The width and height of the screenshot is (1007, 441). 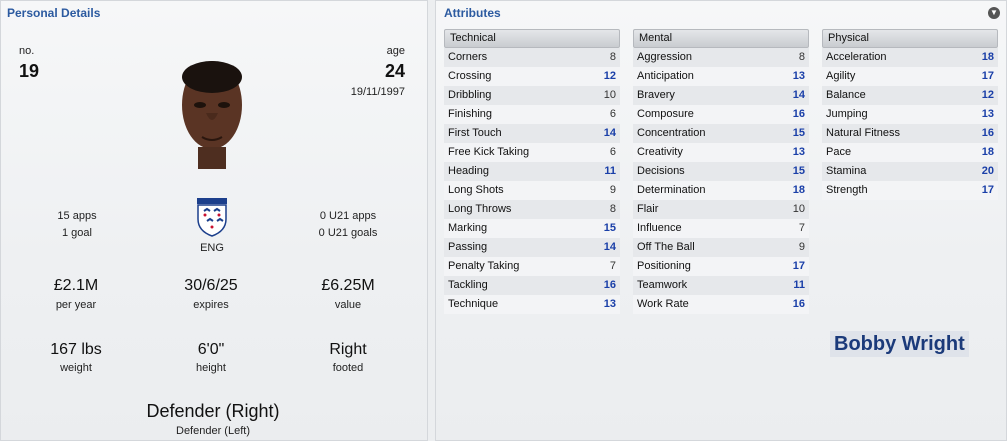 What do you see at coordinates (721, 171) in the screenshot?
I see `attribute-row: Decisions 15` at bounding box center [721, 171].